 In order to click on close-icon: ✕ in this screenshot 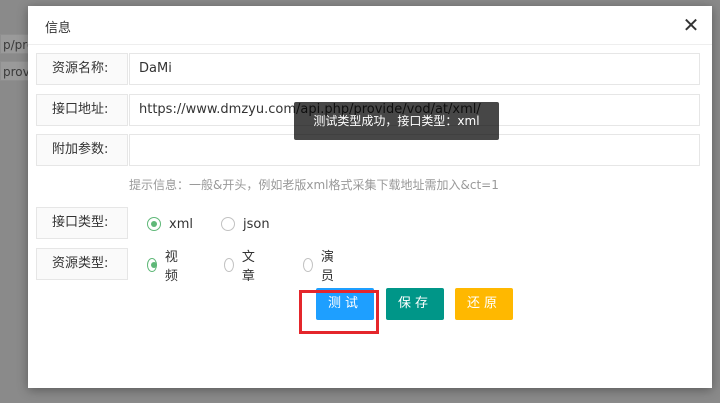, I will do `click(691, 25)`.